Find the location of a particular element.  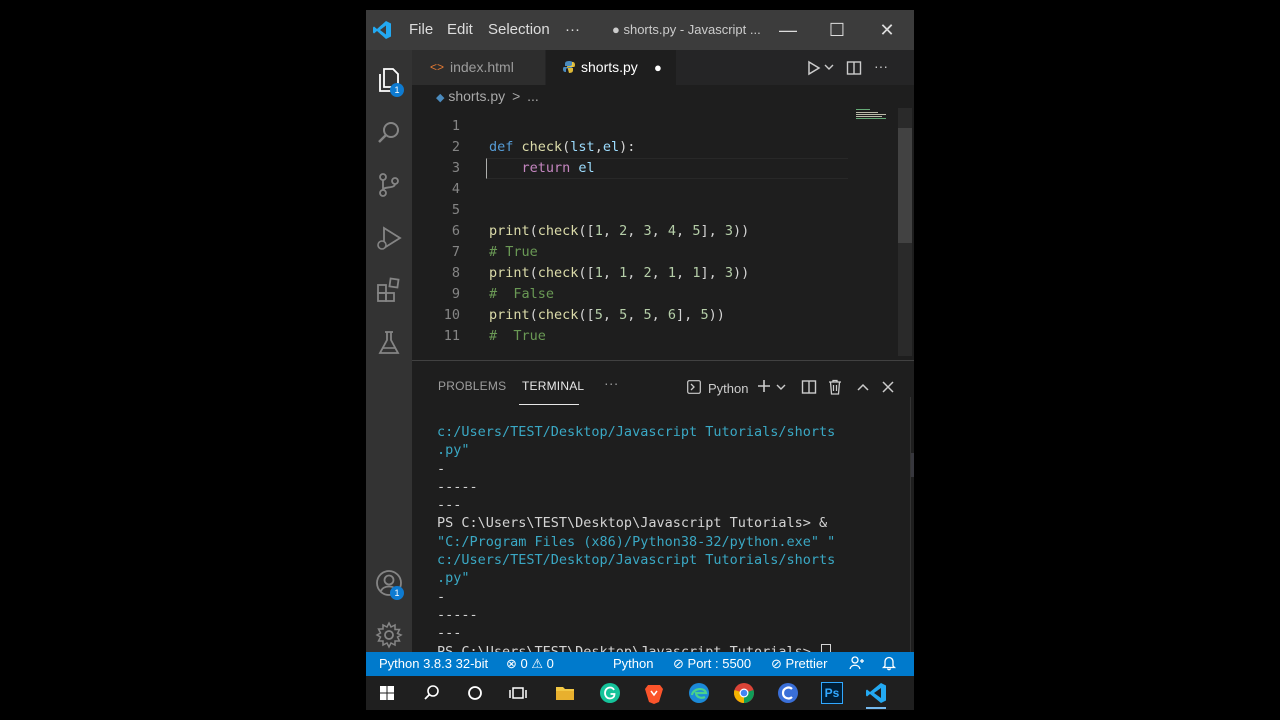

code-token: ([ is located at coordinates (586, 231).